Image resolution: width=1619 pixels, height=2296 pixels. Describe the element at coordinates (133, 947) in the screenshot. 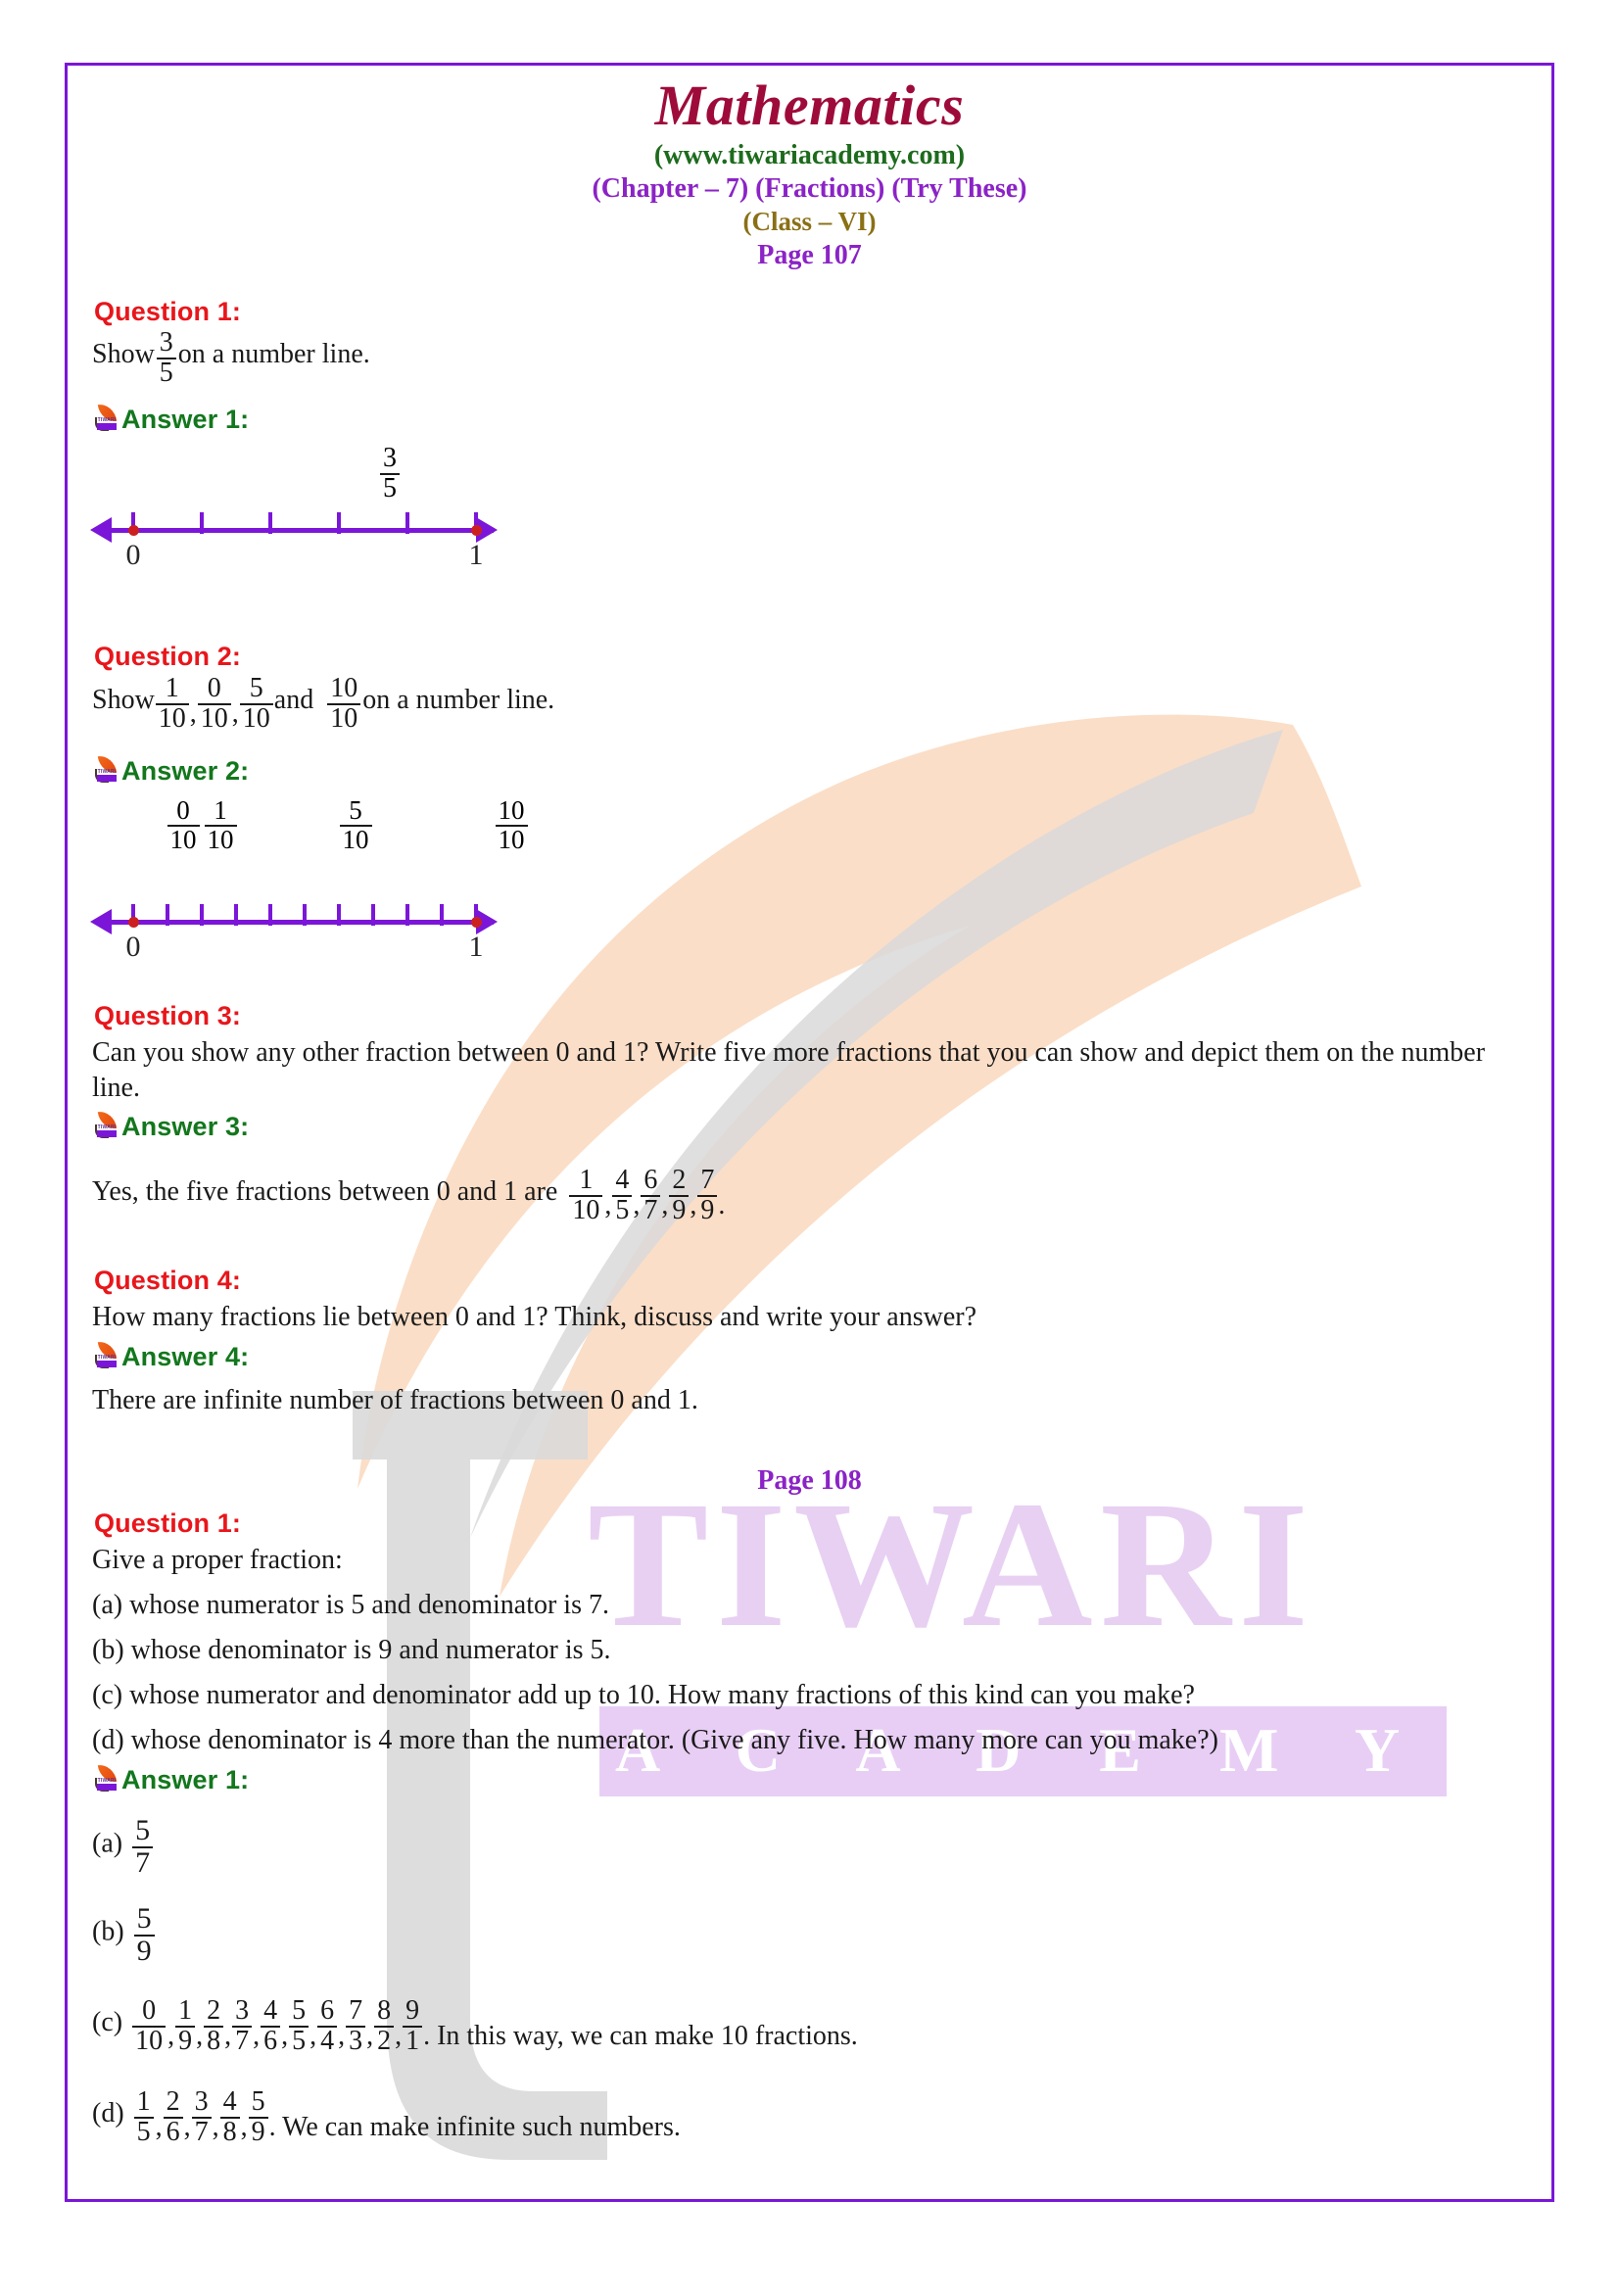

I see `number-line-2-start-label: 0` at that location.